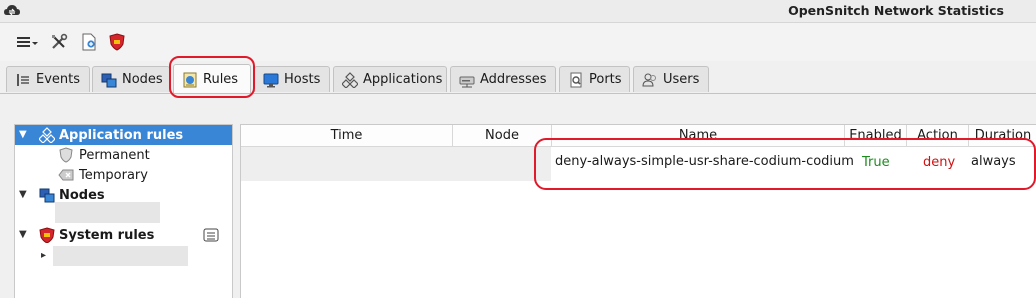 This screenshot has width=1036, height=298. Describe the element at coordinates (46, 255) in the screenshot. I see `expand-arrow-icon: ▸` at that location.